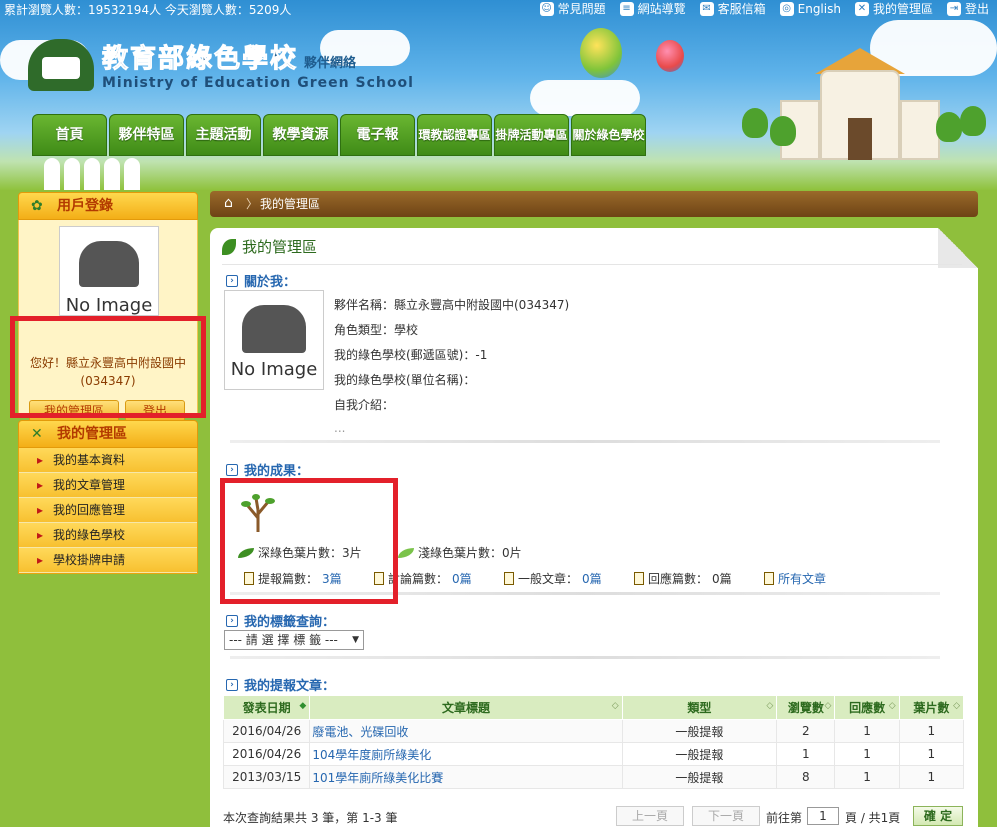 Image resolution: width=997 pixels, height=827 pixels. Describe the element at coordinates (531, 135) in the screenshot. I see `nav-plaque: 掛牌活動專區` at that location.